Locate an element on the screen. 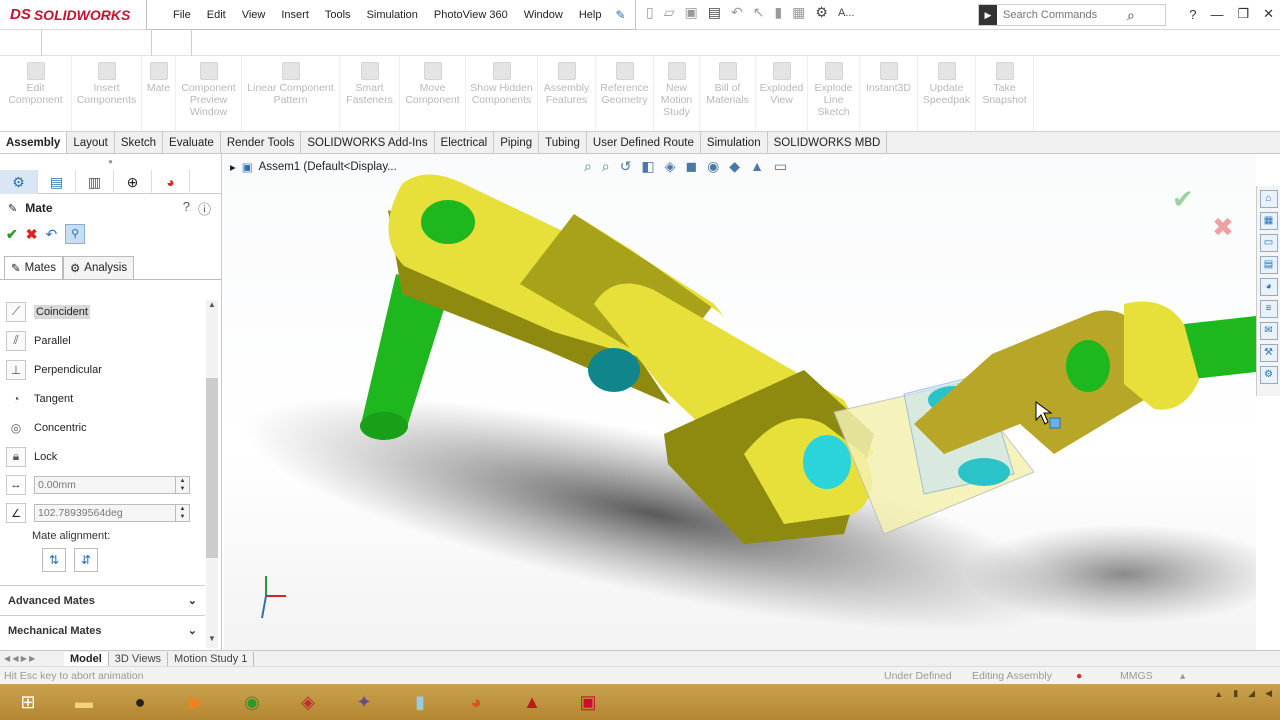  display-manager-icon: ◕ is located at coordinates (171, 182).